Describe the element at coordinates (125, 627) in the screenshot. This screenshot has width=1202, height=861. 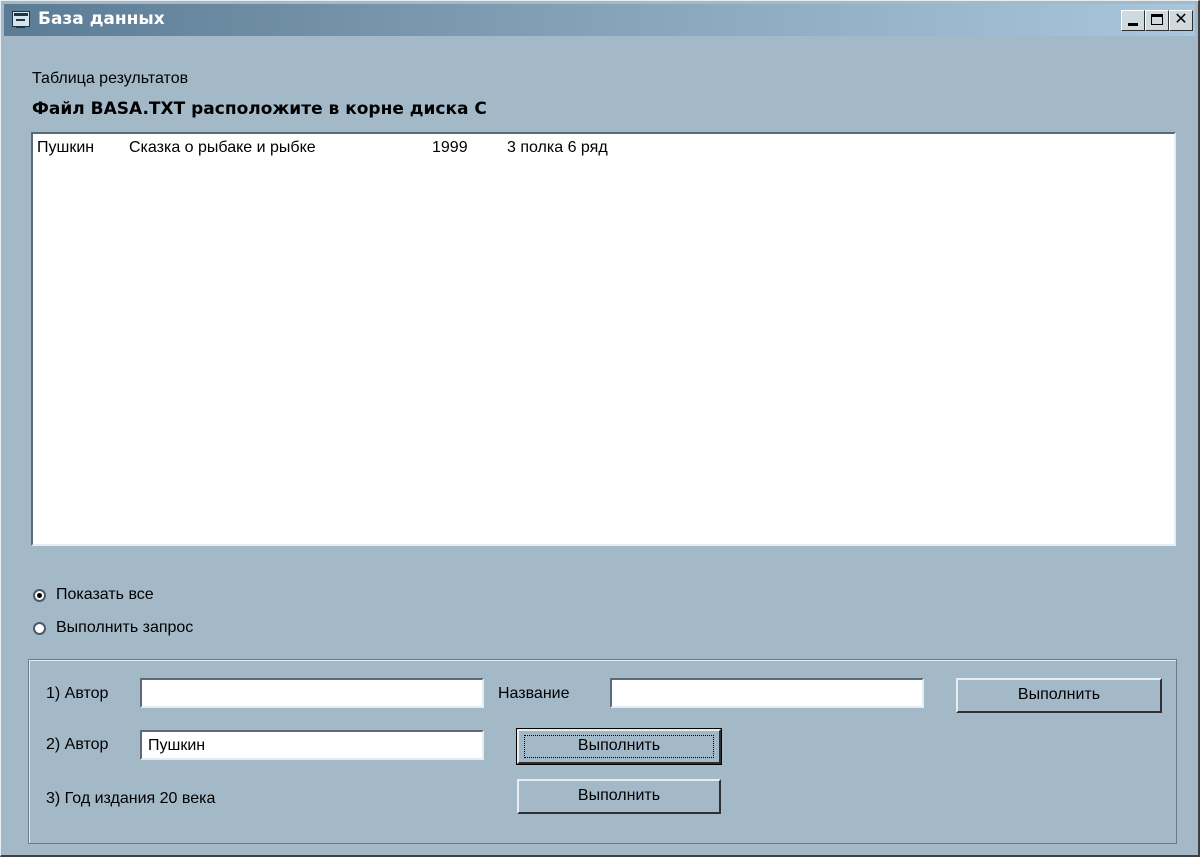
I see `radio-run-query-label: Выполнить запрос` at that location.